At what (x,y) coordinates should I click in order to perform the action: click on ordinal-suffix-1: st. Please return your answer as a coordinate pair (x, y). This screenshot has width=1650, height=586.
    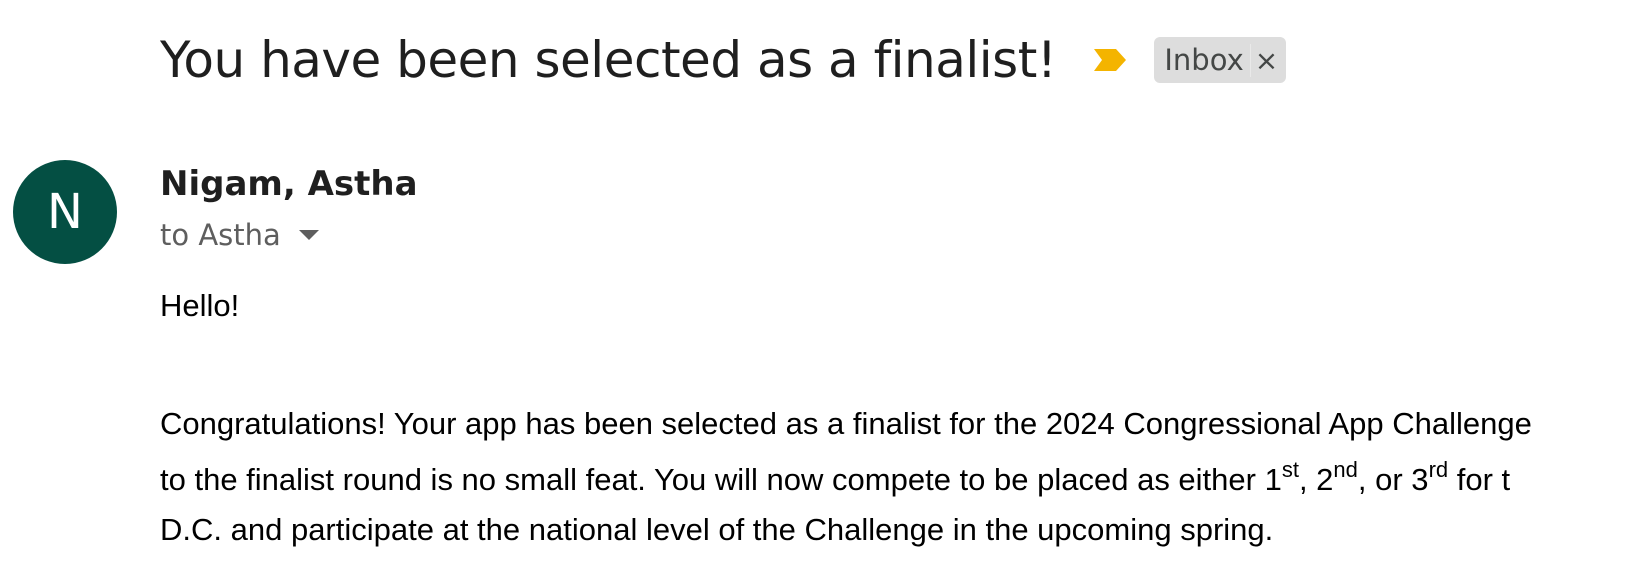
    Looking at the image, I should click on (1290, 469).